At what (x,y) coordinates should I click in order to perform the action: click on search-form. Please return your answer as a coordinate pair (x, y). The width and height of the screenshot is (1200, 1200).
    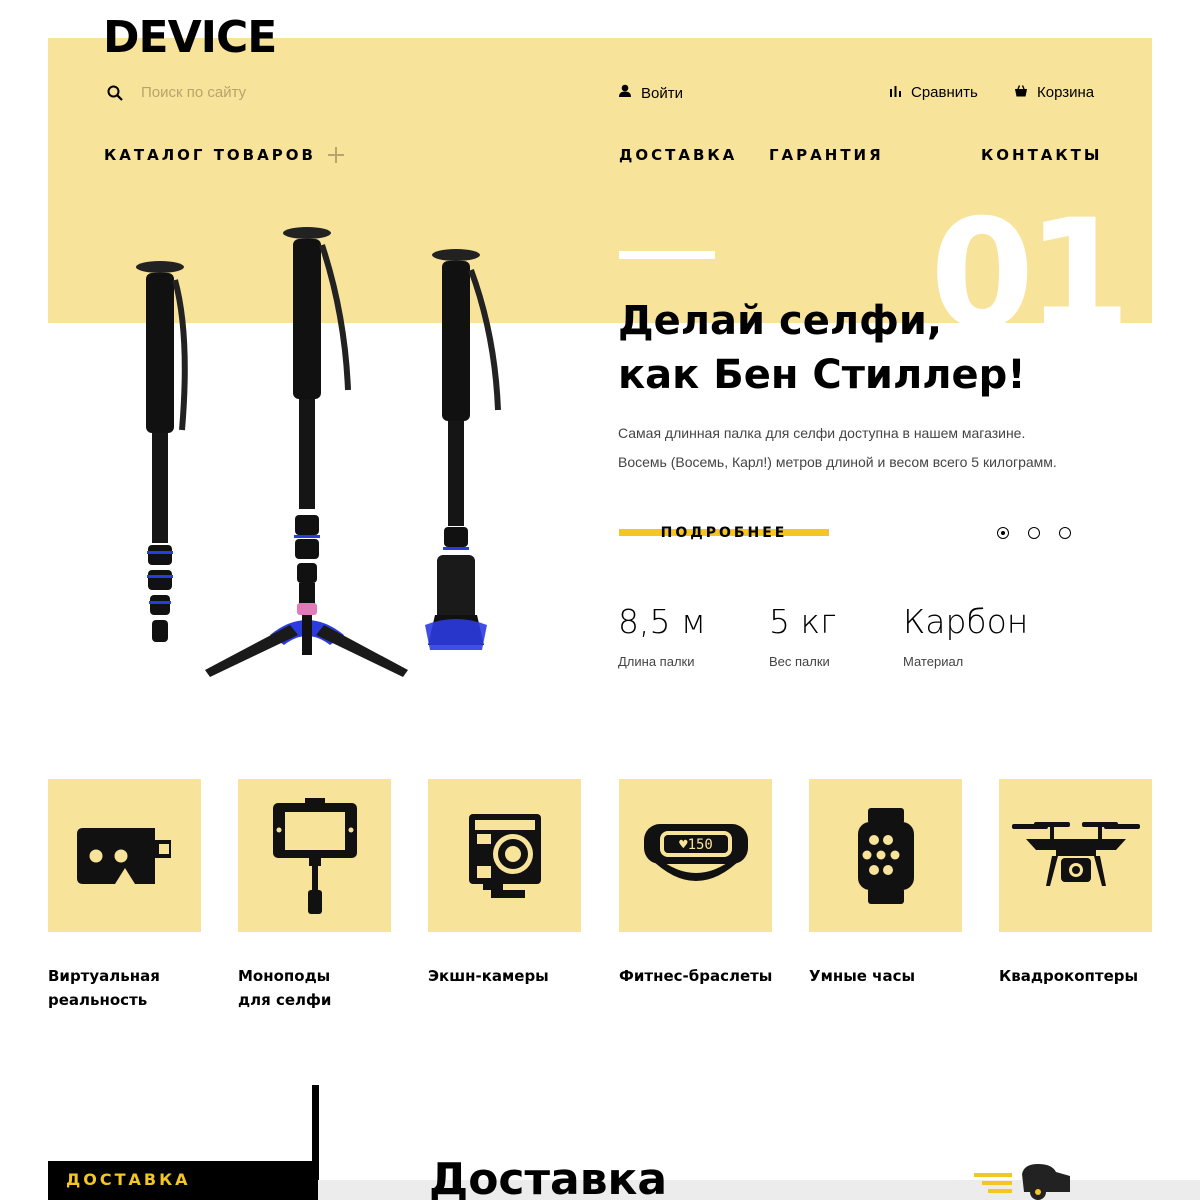
    Looking at the image, I should click on (224, 92).